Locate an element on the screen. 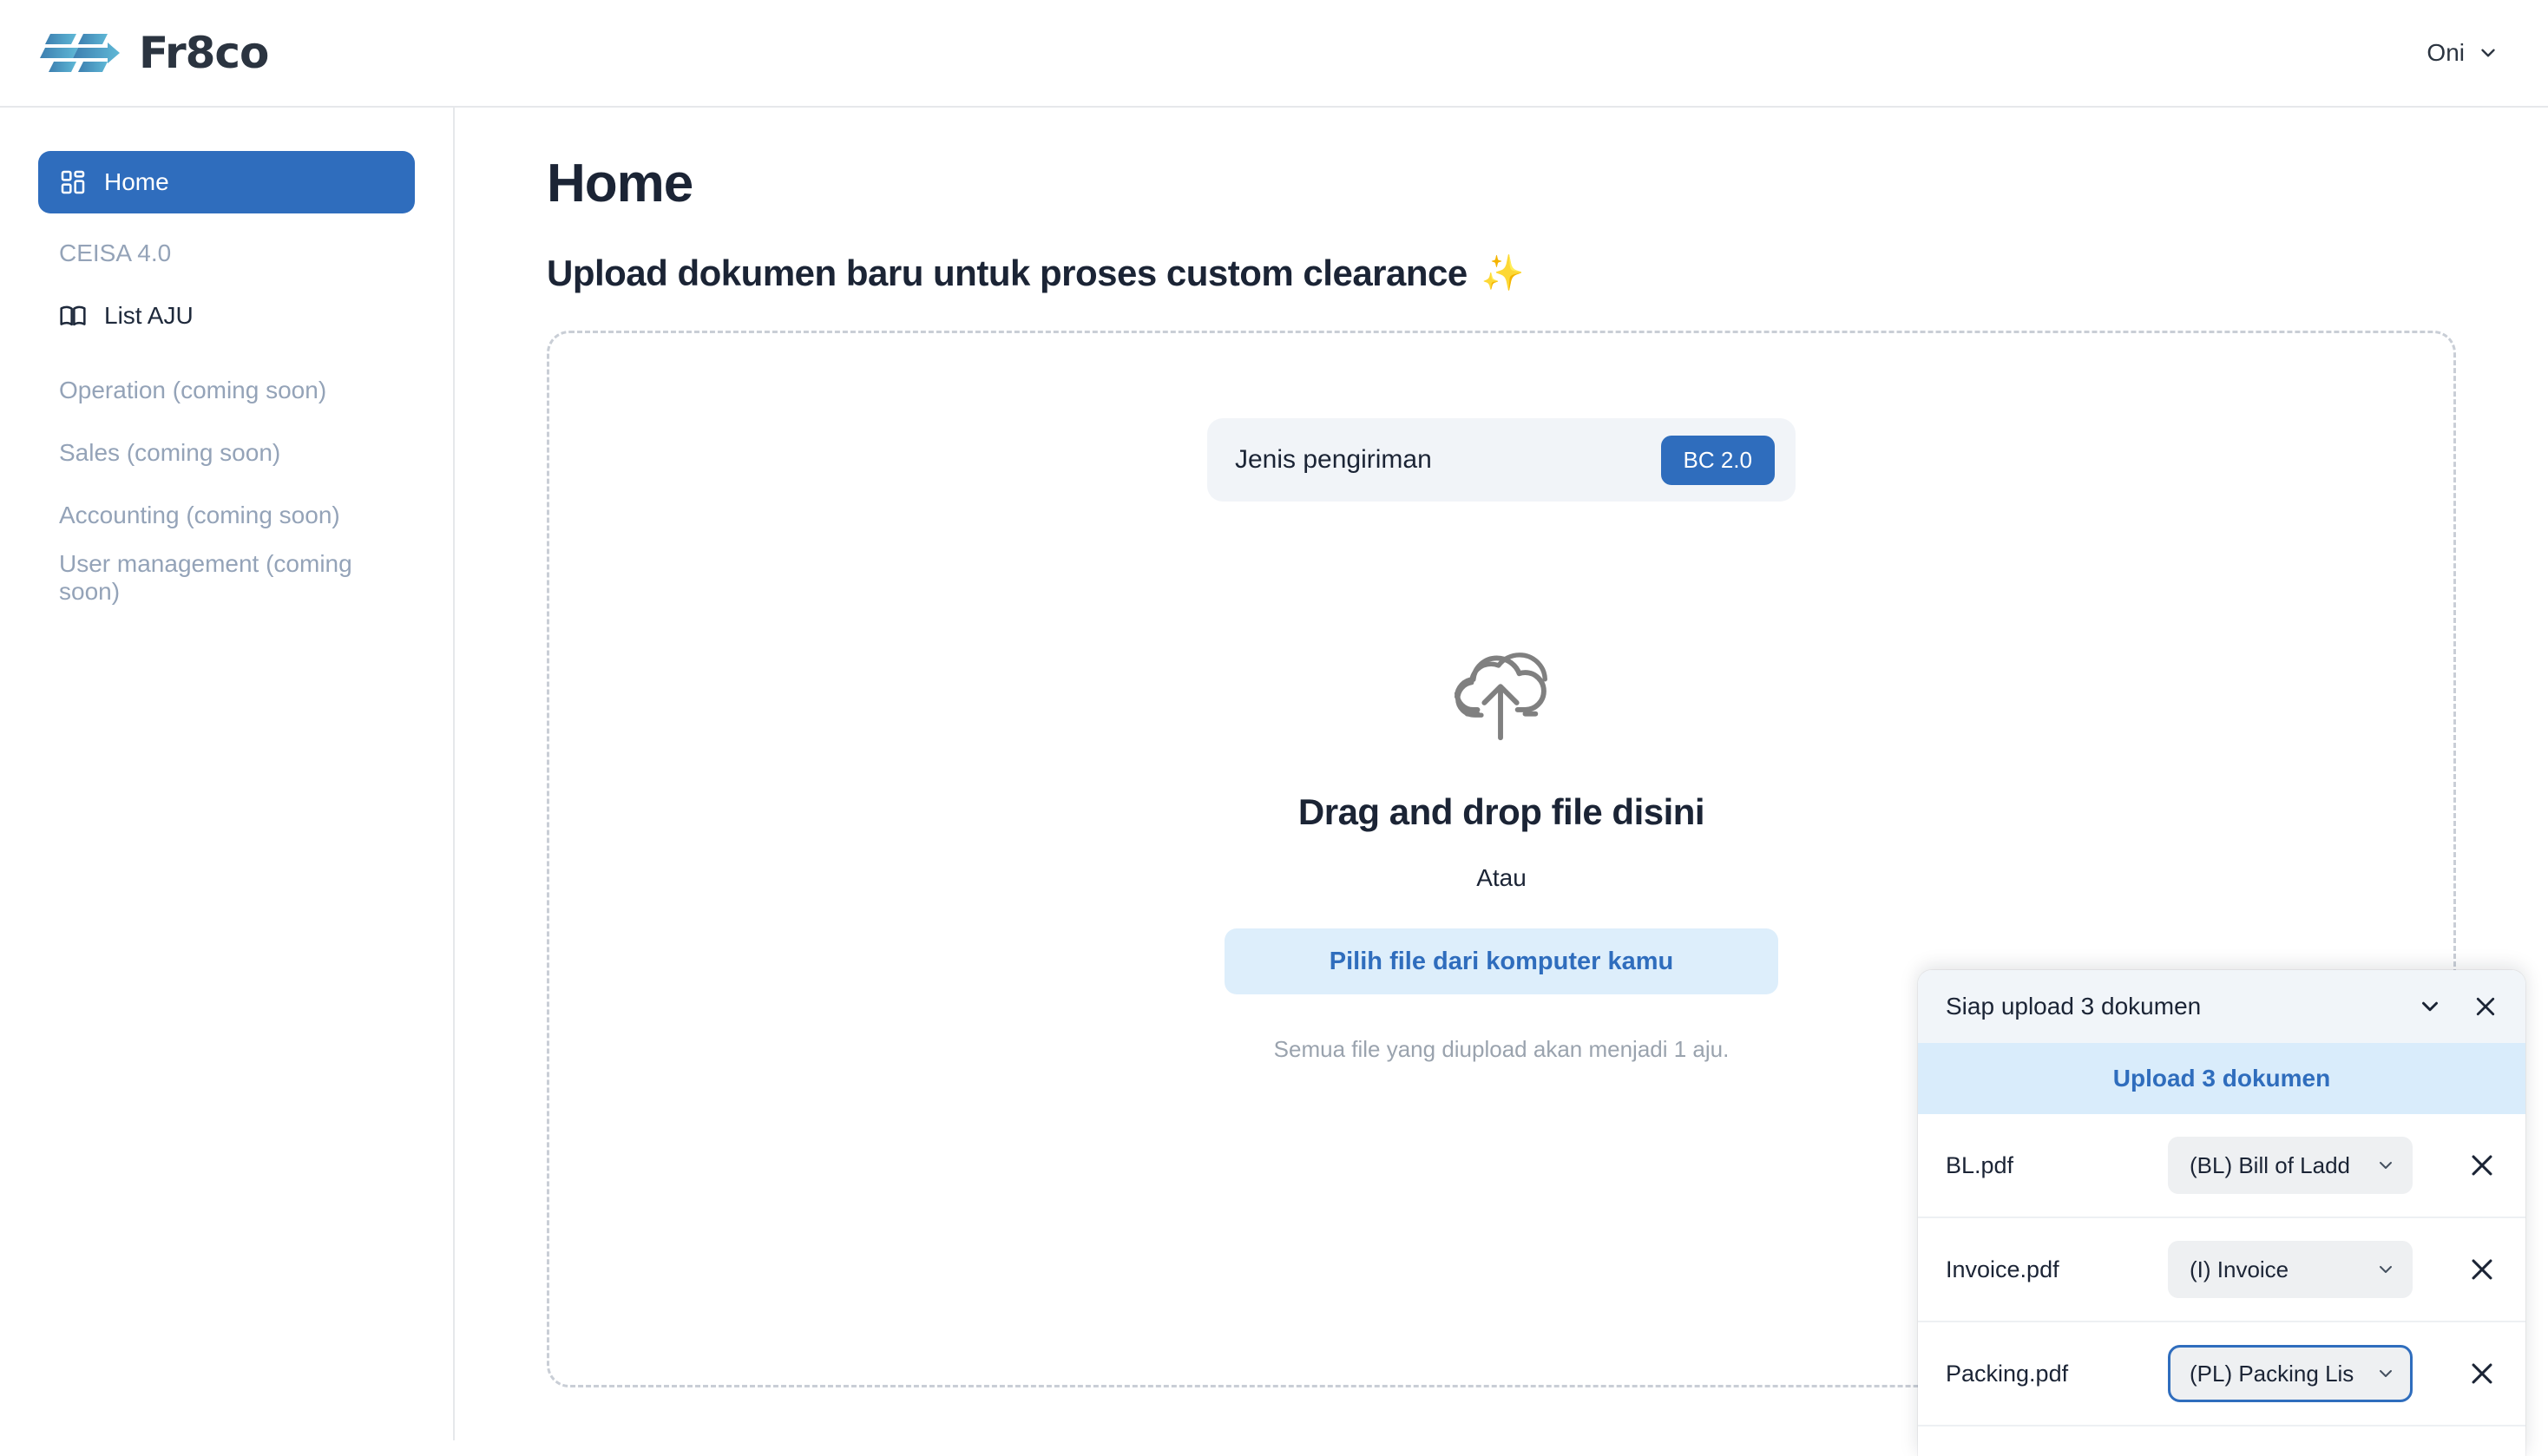 This screenshot has height=1456, width=2548. brand-name: Fr8co is located at coordinates (204, 53).